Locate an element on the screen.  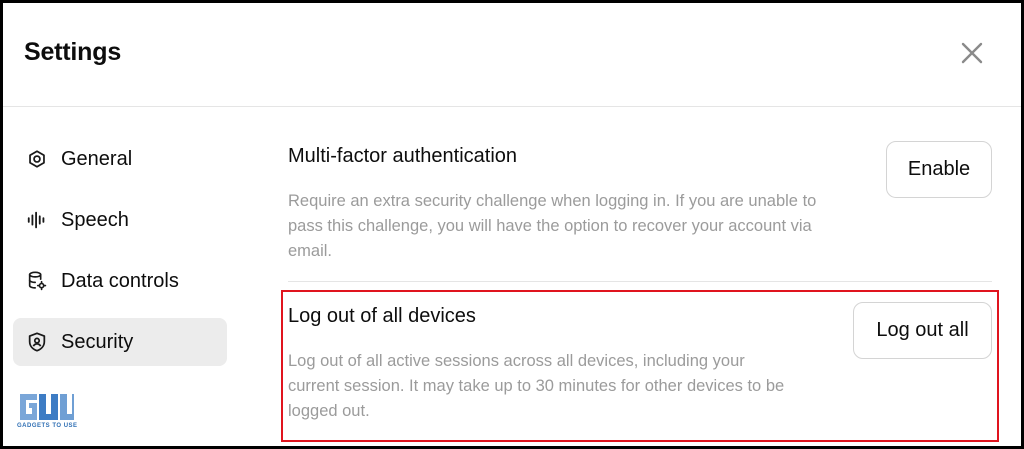
waveform-icon is located at coordinates (37, 220).